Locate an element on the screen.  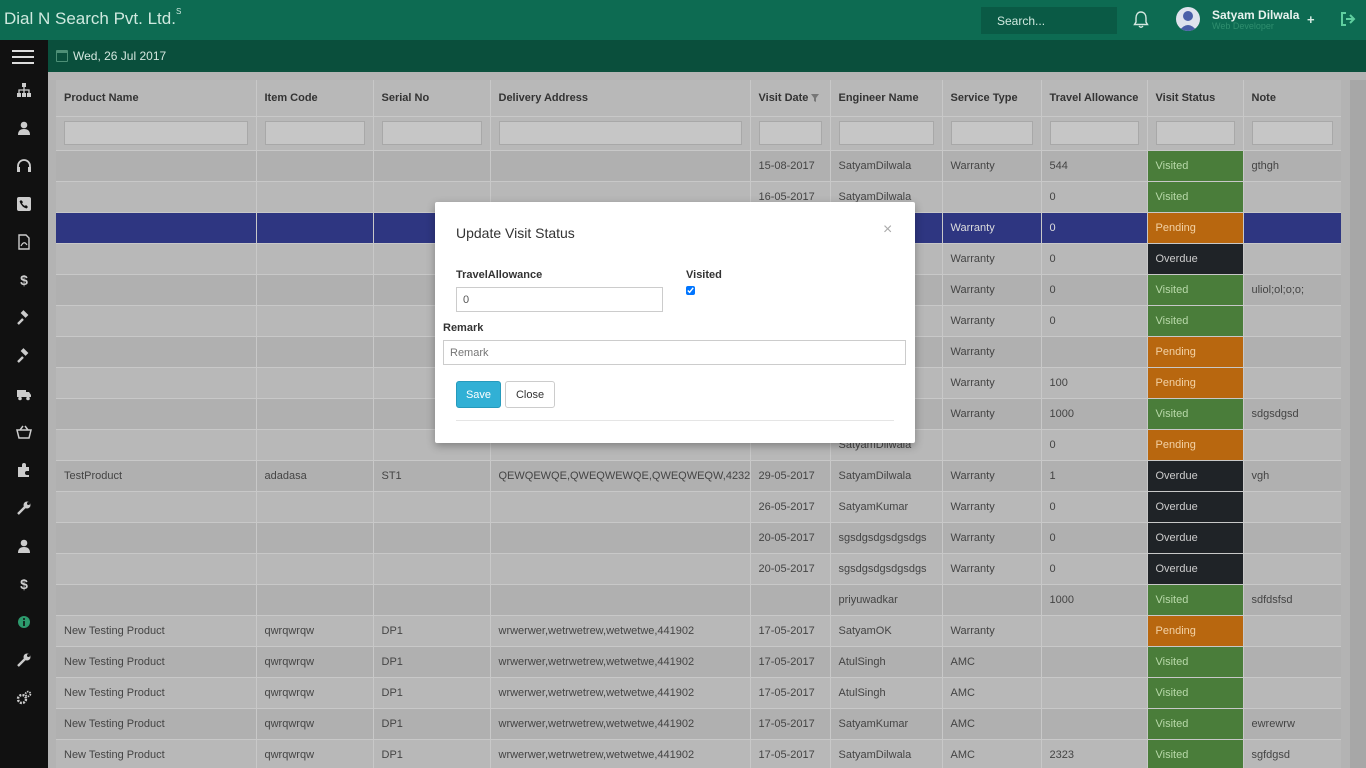
sidebar-item-pdf is located at coordinates (24, 242).